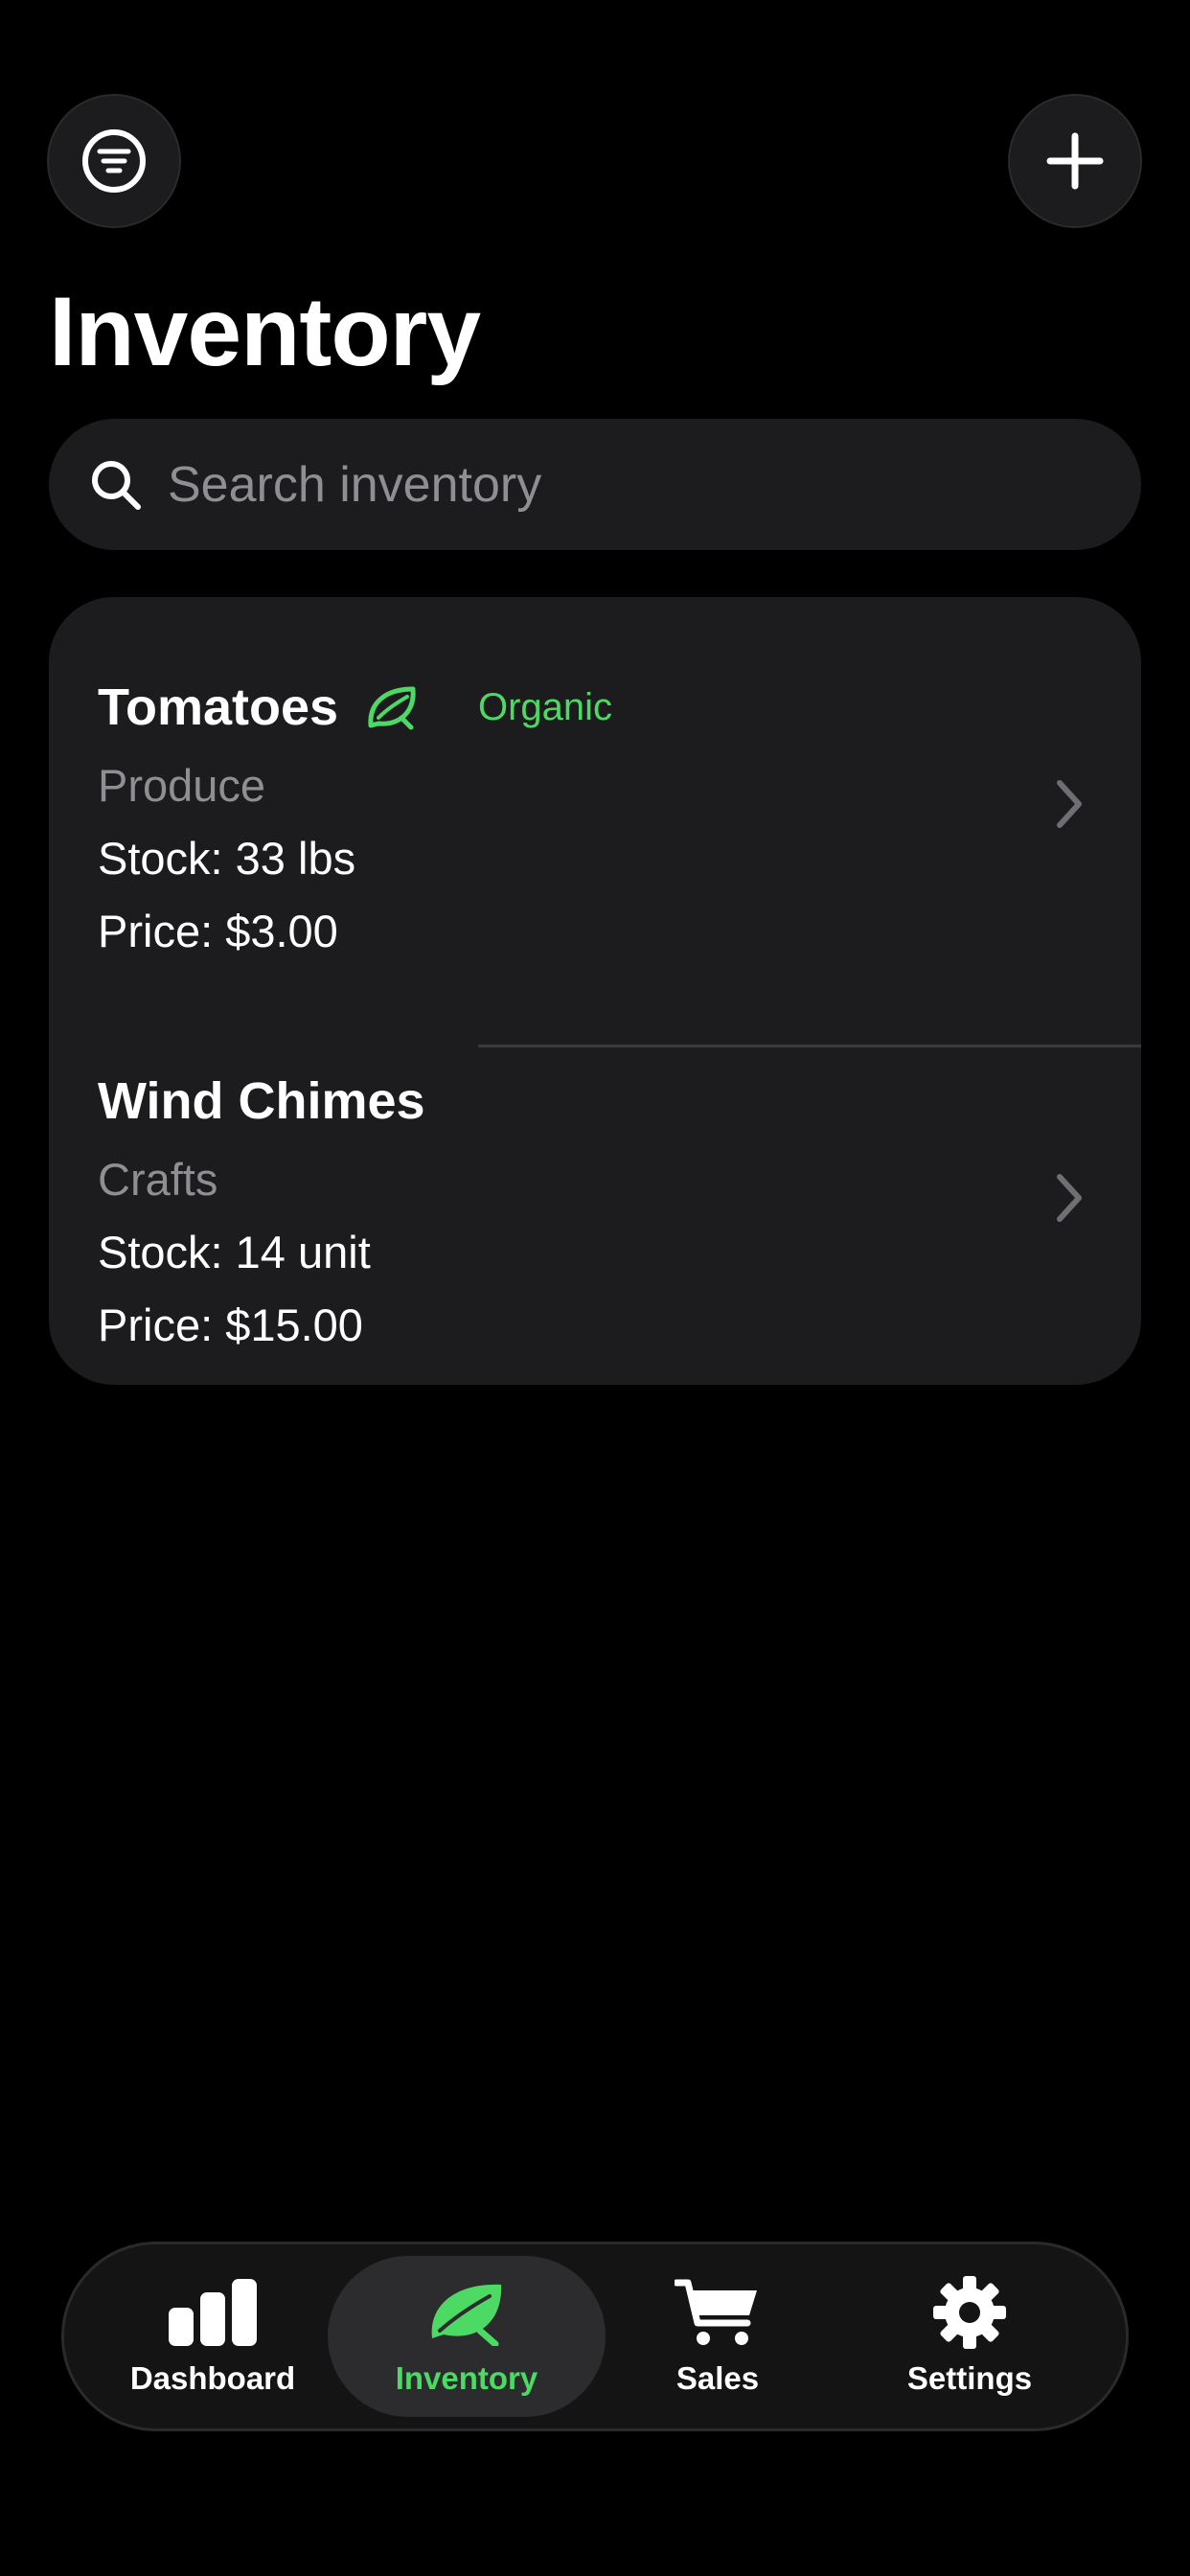  Describe the element at coordinates (970, 2312) in the screenshot. I see `gear-icon` at that location.